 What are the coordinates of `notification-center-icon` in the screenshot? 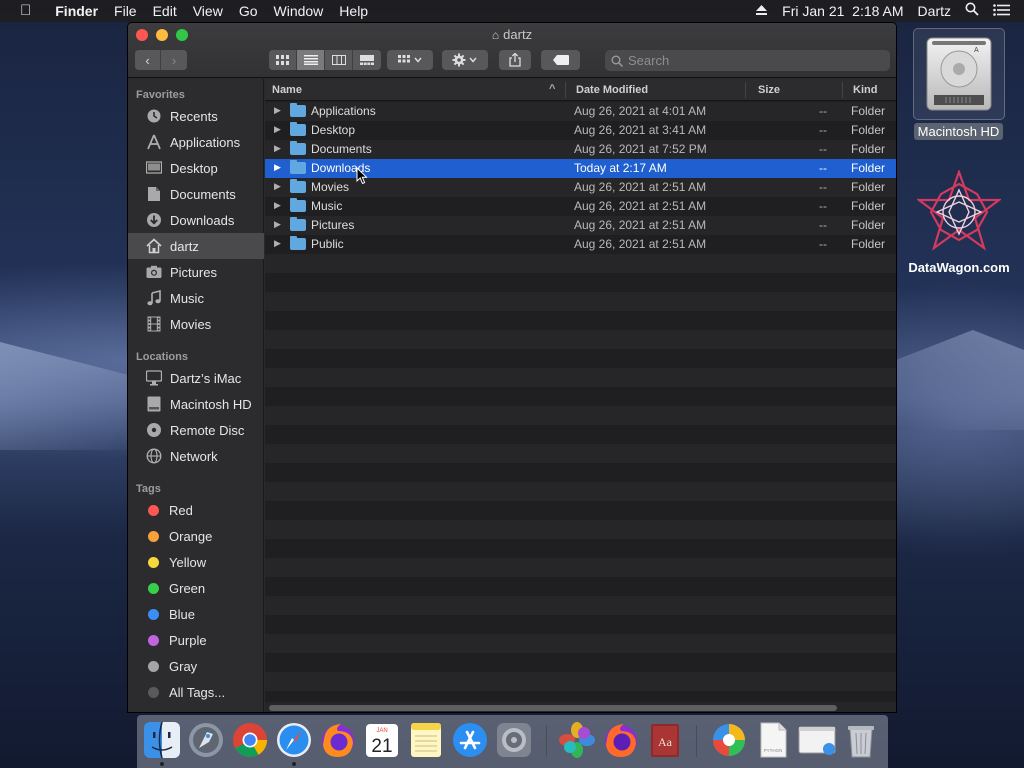 It's located at (1005, 11).